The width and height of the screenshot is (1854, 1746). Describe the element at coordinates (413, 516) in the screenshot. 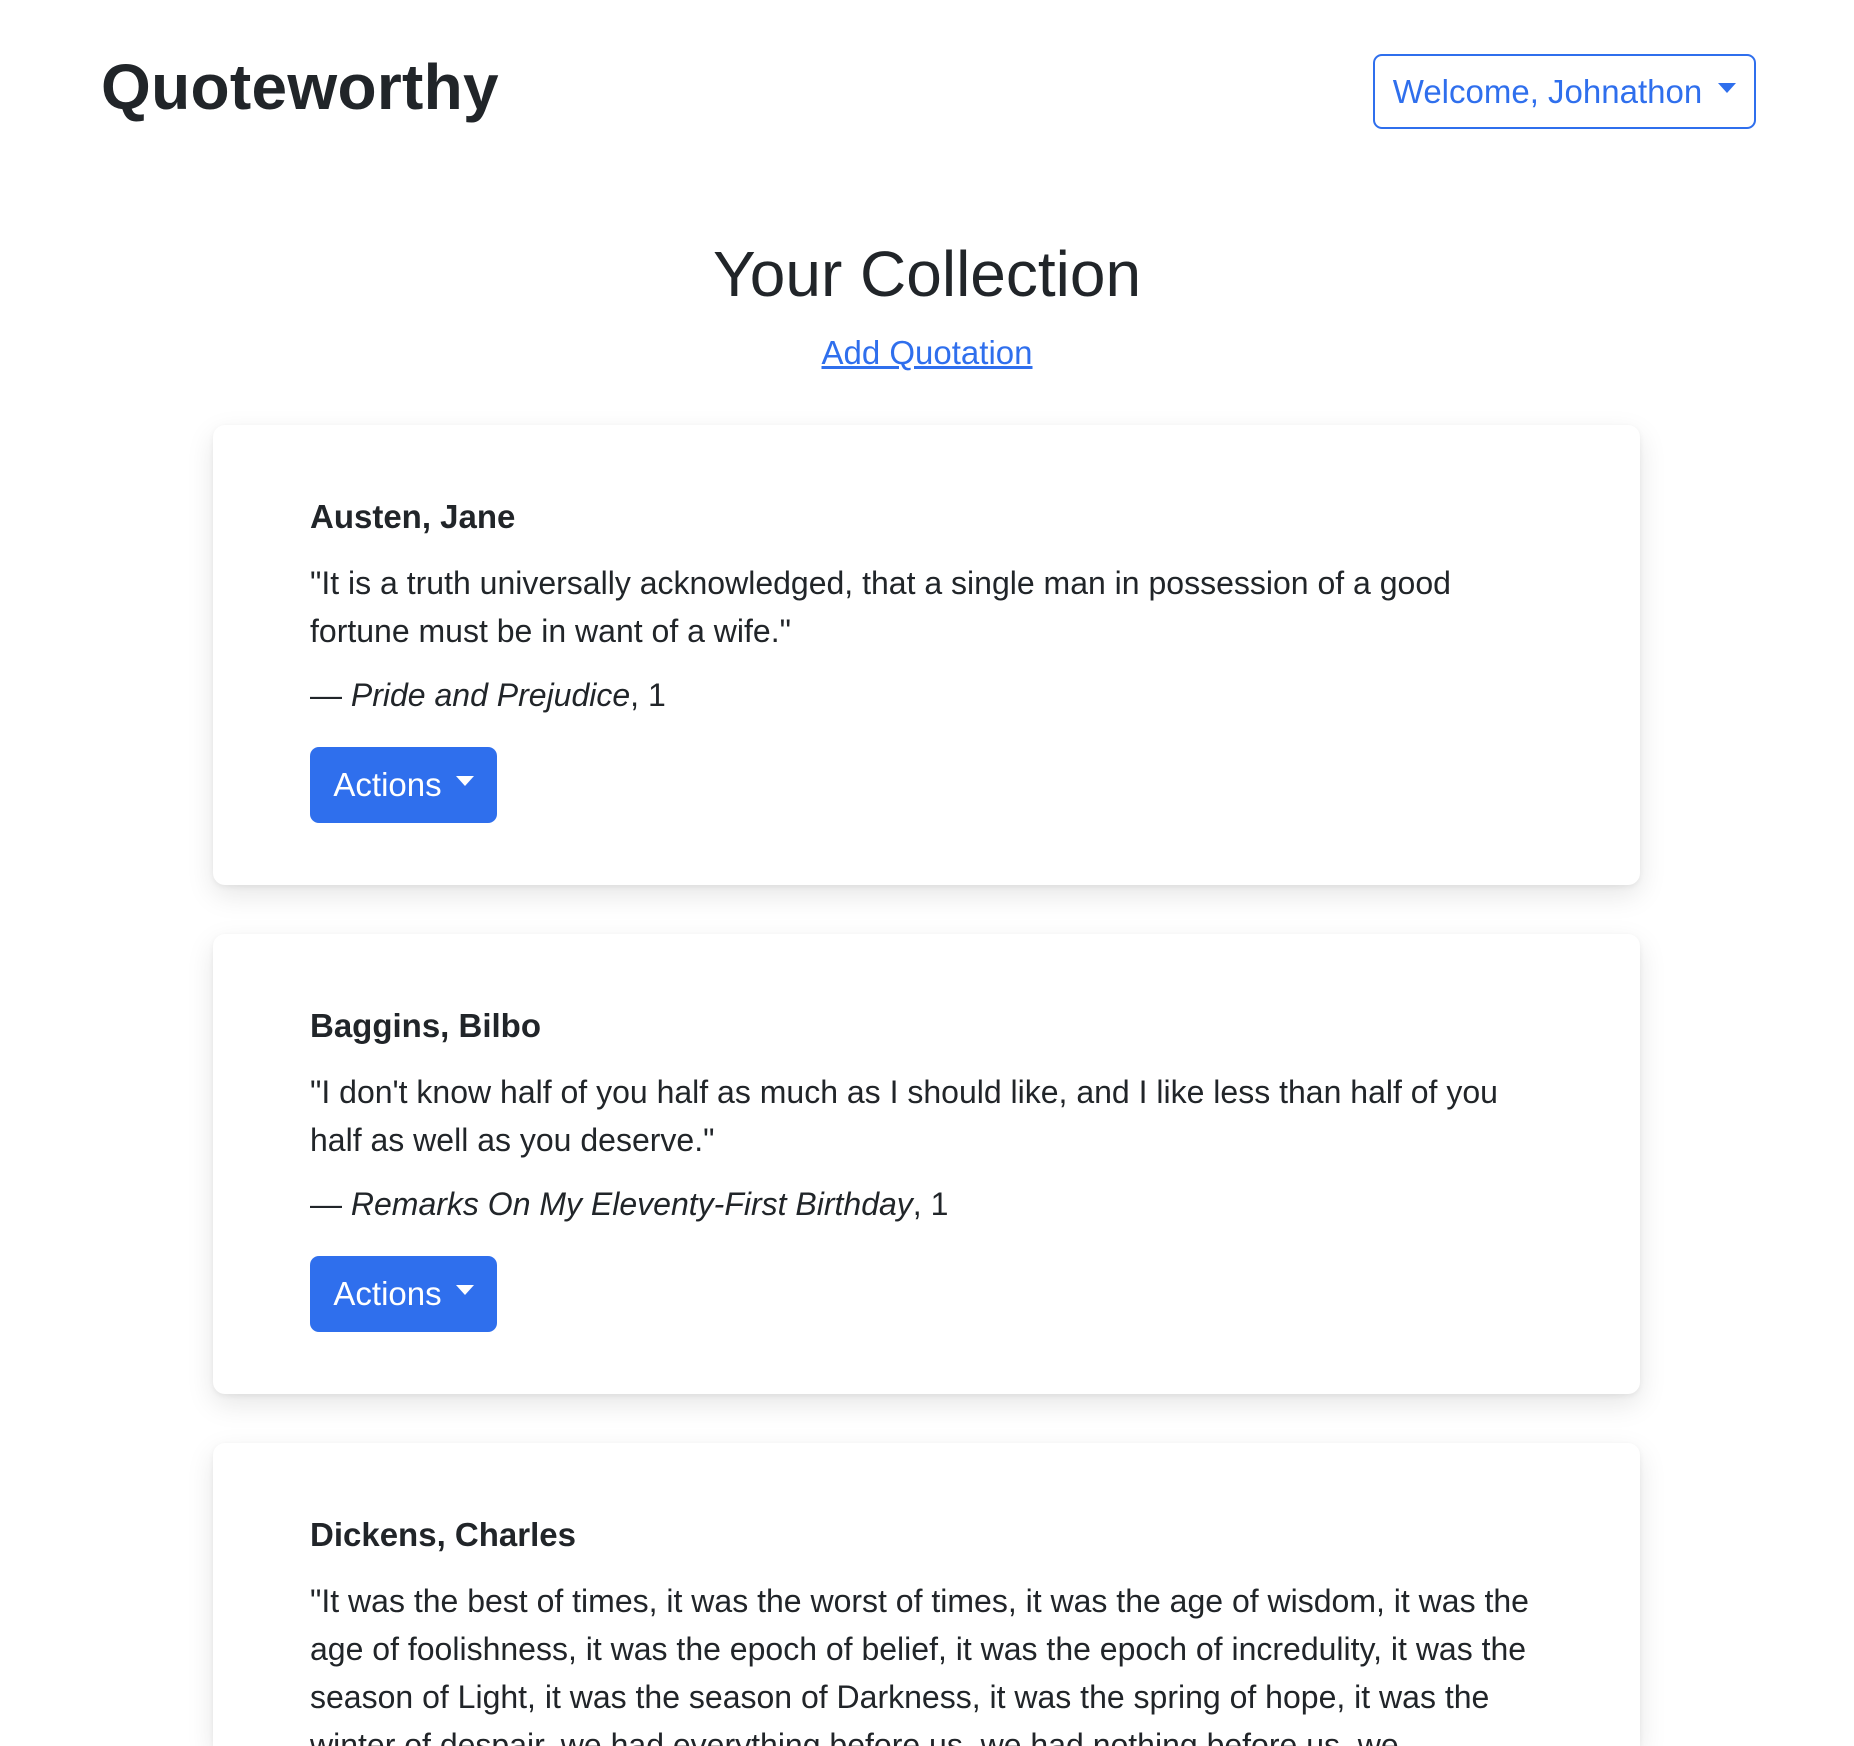

I see `quote-author: Austen, Jane` at that location.